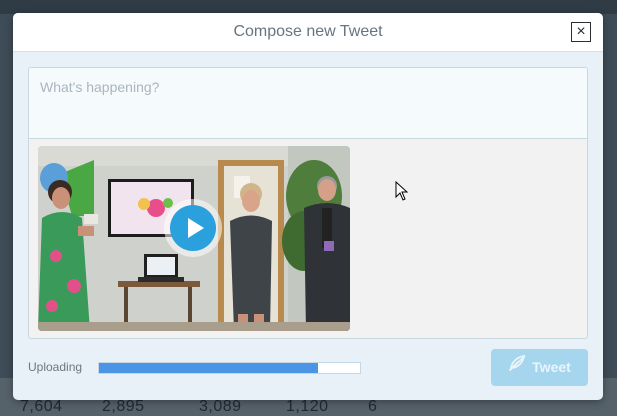 This screenshot has width=617, height=416. I want to click on feather-icon, so click(517, 366).